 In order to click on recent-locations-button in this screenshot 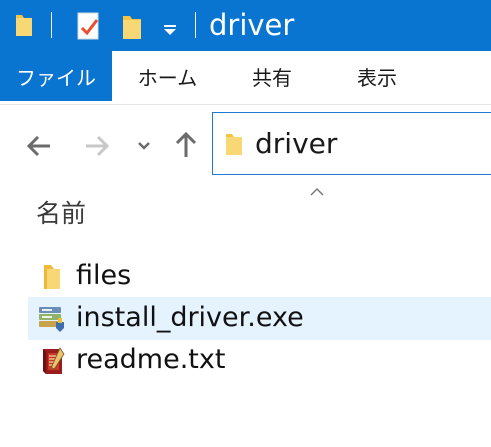, I will do `click(144, 146)`.